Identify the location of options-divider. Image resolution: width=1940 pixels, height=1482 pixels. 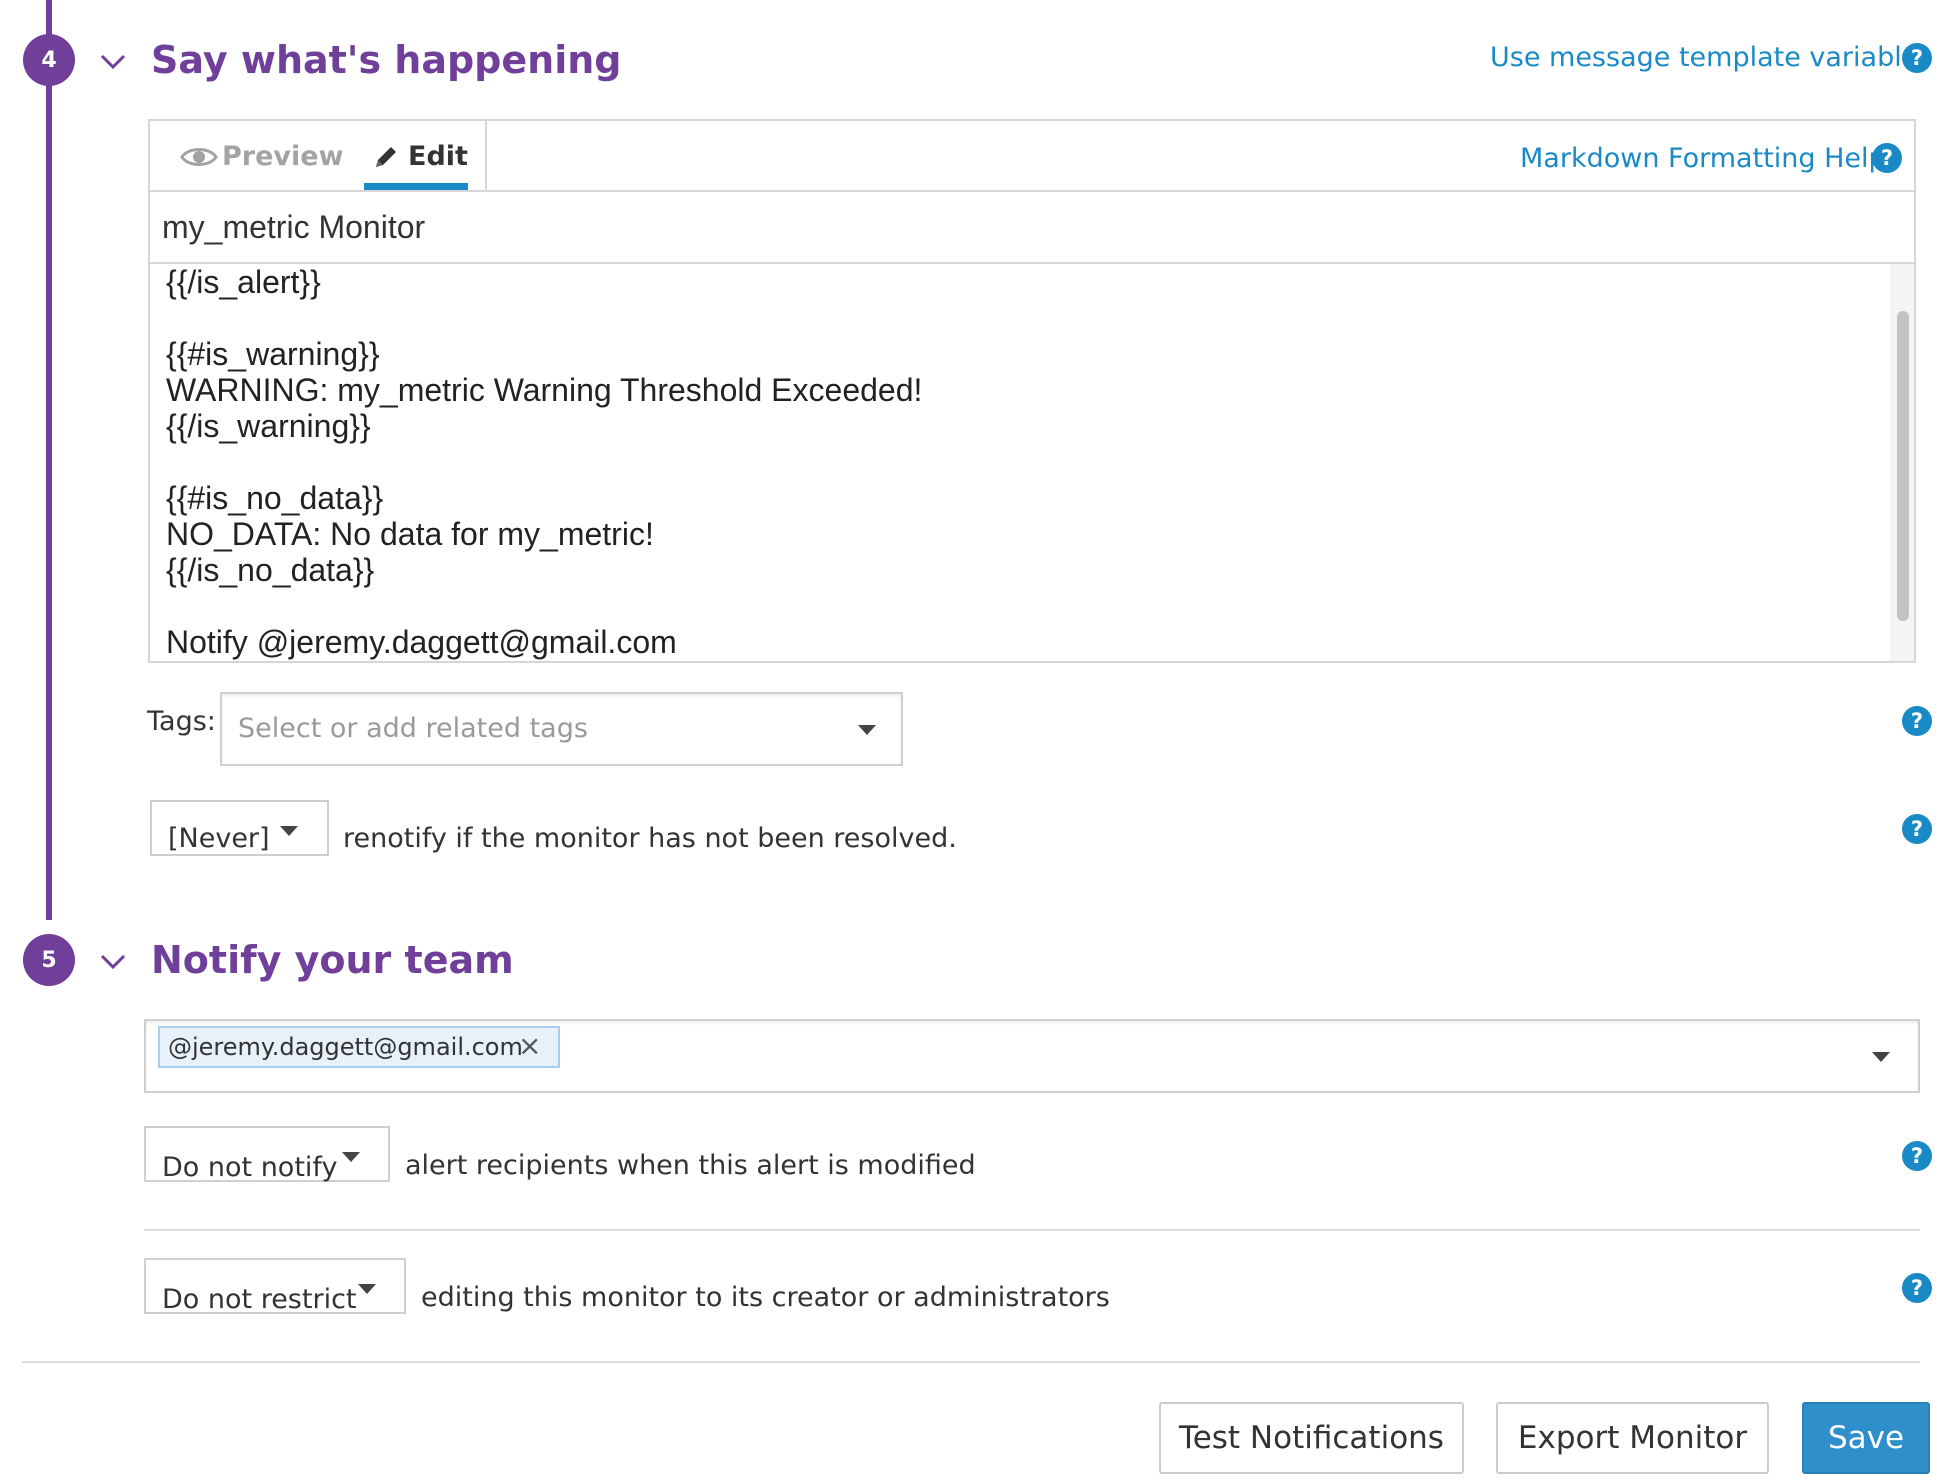
(1032, 1230).